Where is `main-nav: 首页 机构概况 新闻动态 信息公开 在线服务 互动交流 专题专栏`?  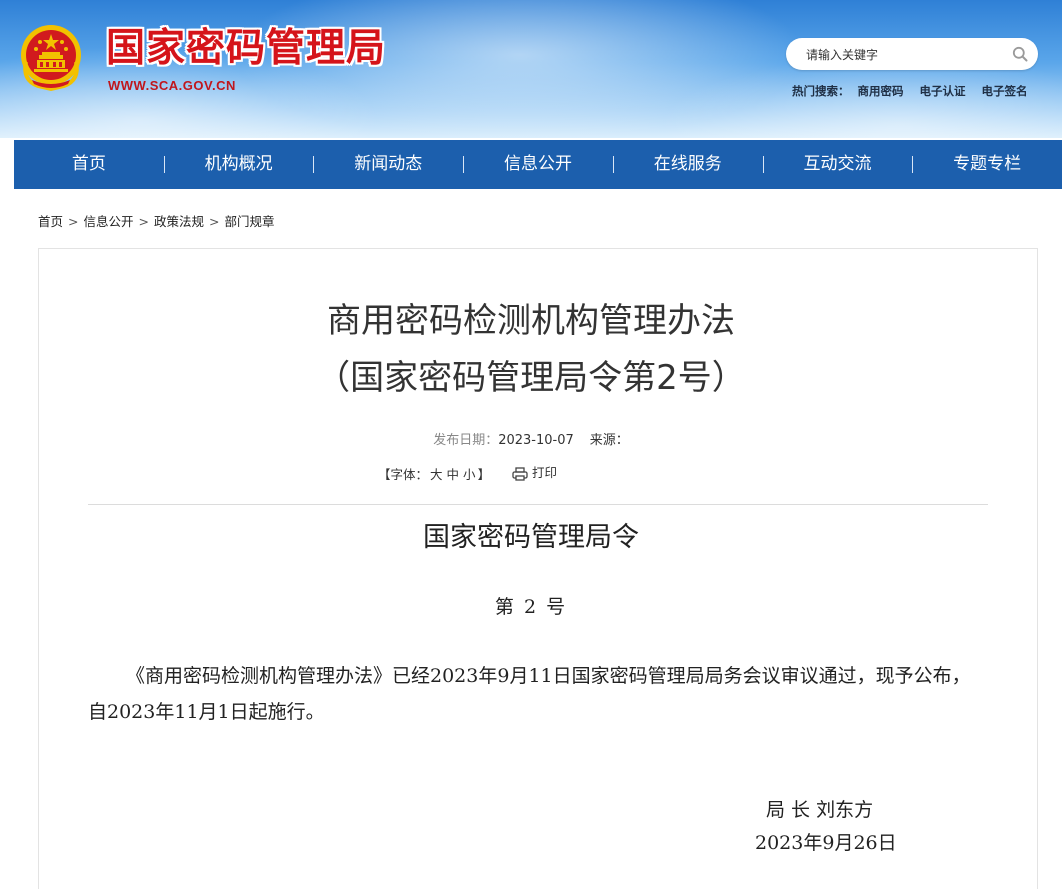 main-nav: 首页 机构概况 新闻动态 信息公开 在线服务 互动交流 专题专栏 is located at coordinates (538, 164).